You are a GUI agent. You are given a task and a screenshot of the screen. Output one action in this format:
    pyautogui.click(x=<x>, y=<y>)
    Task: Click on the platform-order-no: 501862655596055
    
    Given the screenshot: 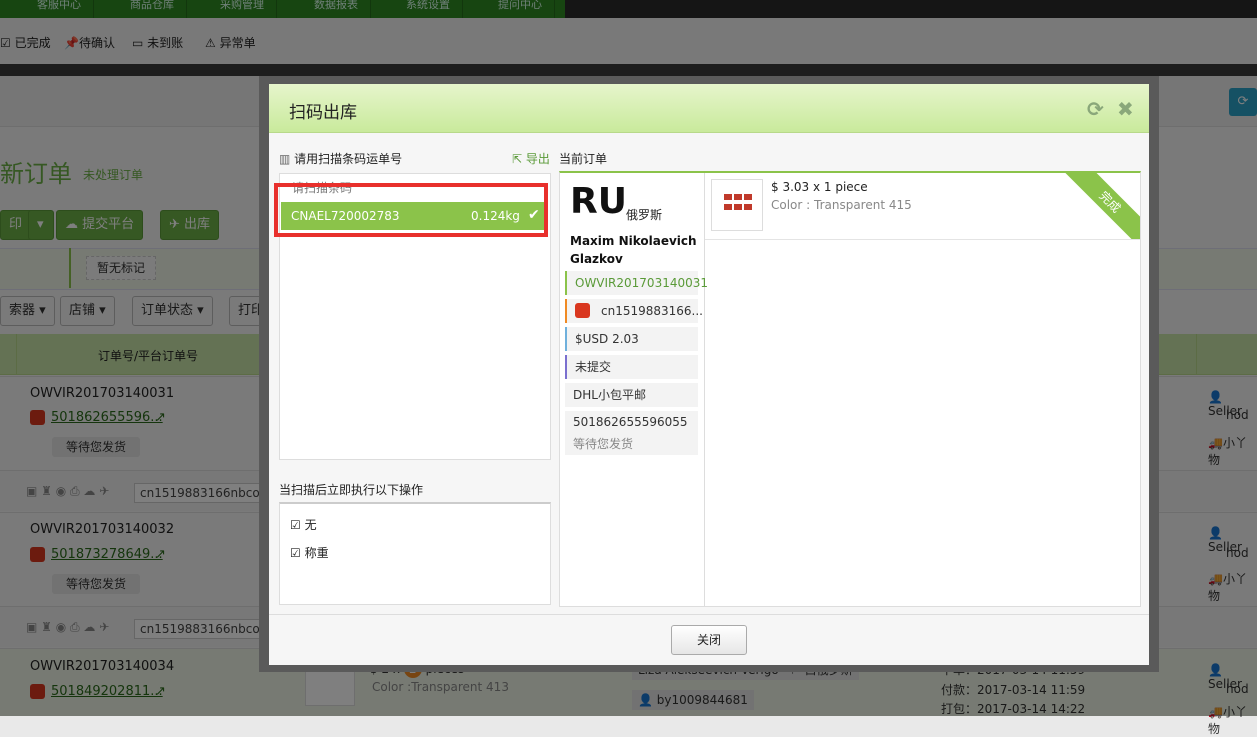 What is the action you would take?
    pyautogui.click(x=630, y=422)
    